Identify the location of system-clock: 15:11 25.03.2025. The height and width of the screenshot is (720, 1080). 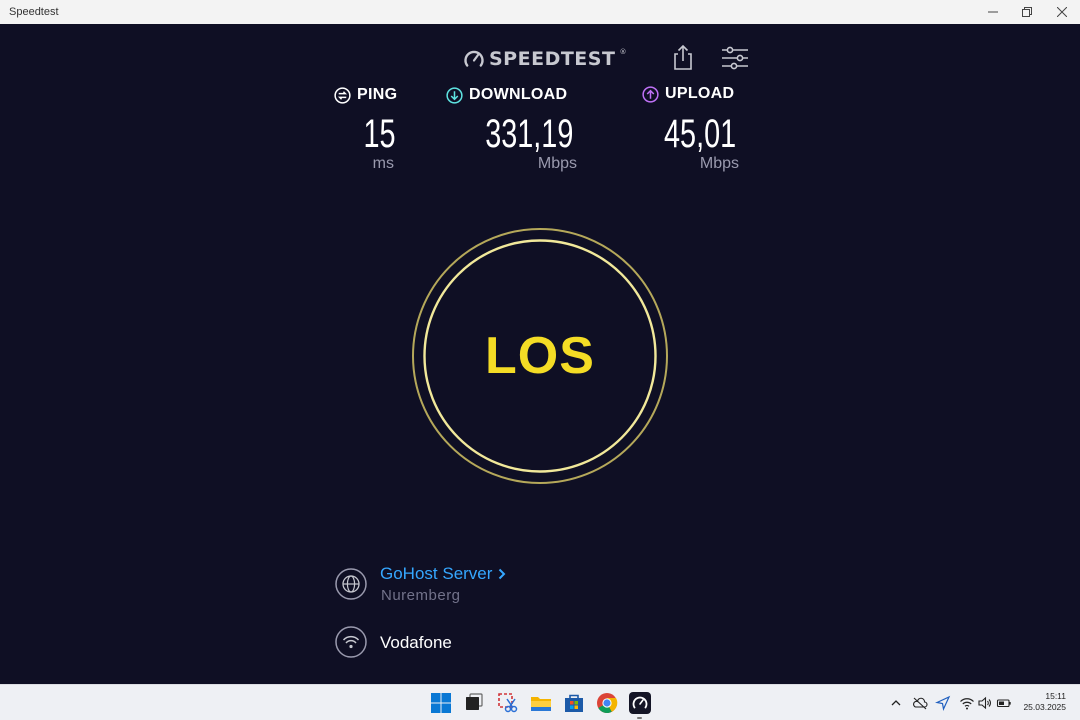
(1044, 702).